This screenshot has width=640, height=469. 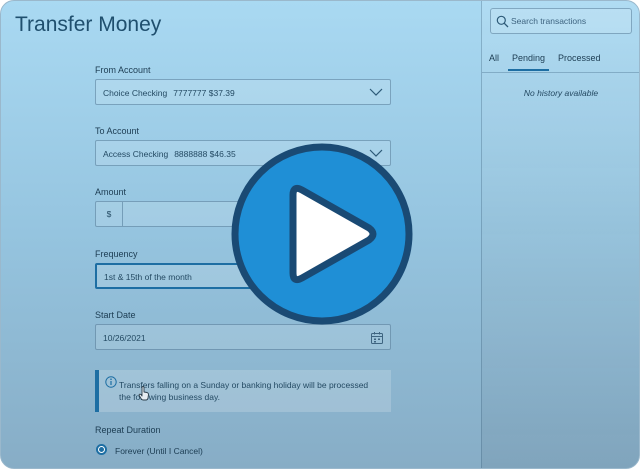 What do you see at coordinates (111, 382) in the screenshot?
I see `info-icon` at bounding box center [111, 382].